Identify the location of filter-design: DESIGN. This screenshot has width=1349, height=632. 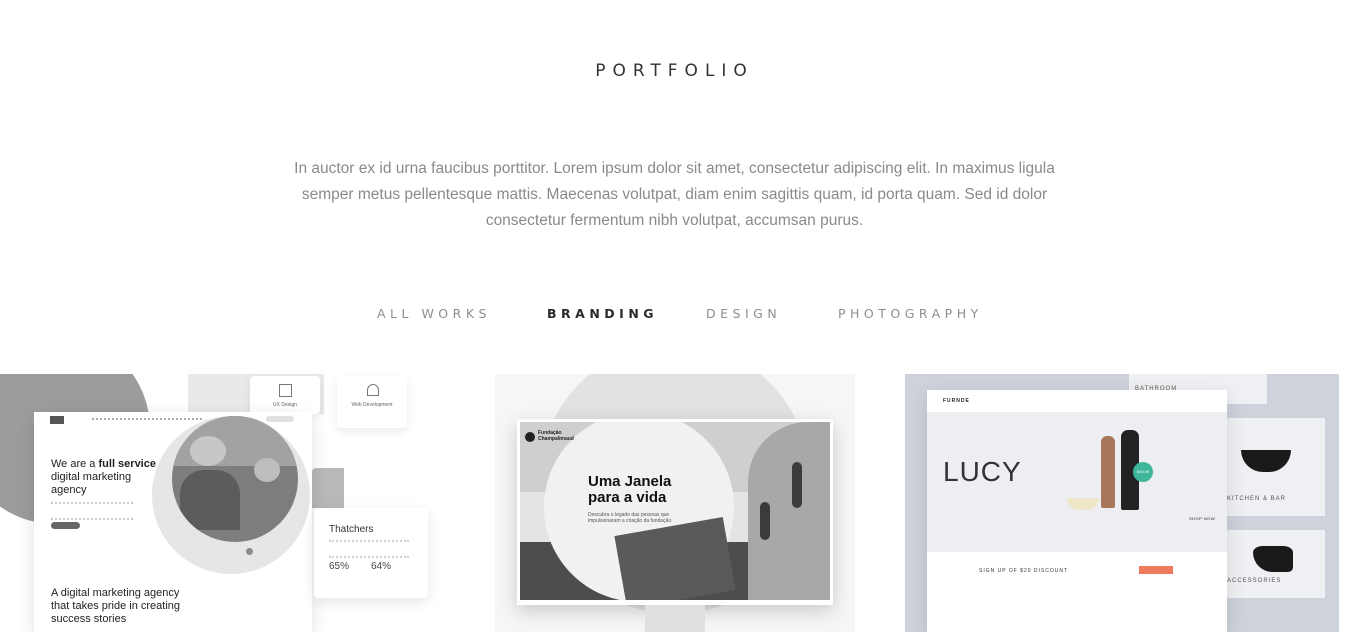
(743, 313).